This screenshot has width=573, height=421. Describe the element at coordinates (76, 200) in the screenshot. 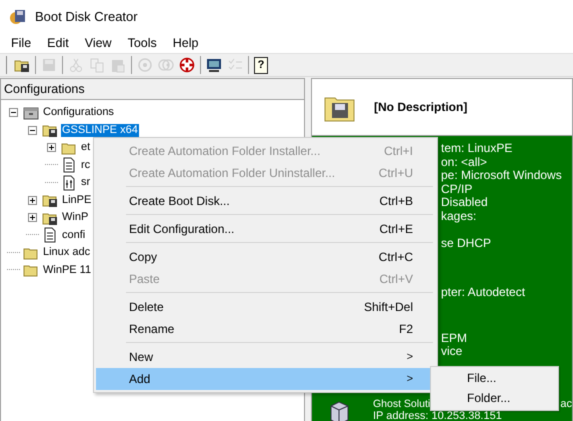

I see `tree-item: LinPE` at that location.